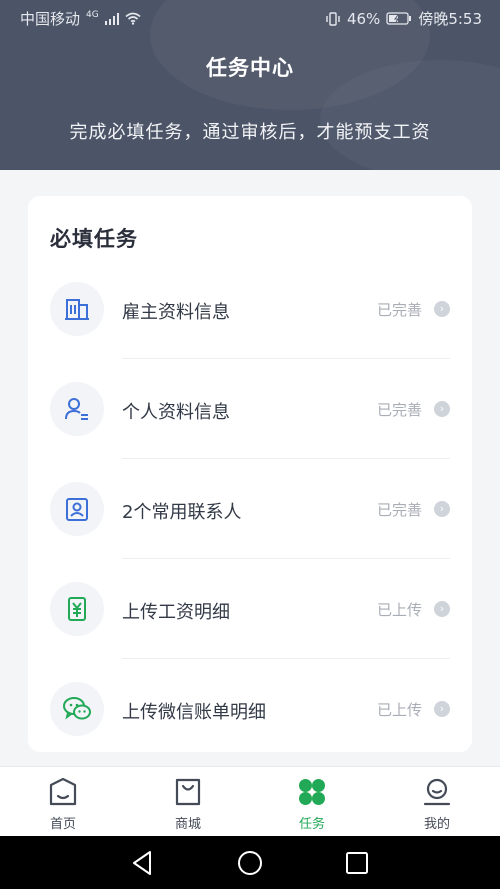 This screenshot has height=889, width=500. I want to click on system-navigation-bar, so click(250, 862).